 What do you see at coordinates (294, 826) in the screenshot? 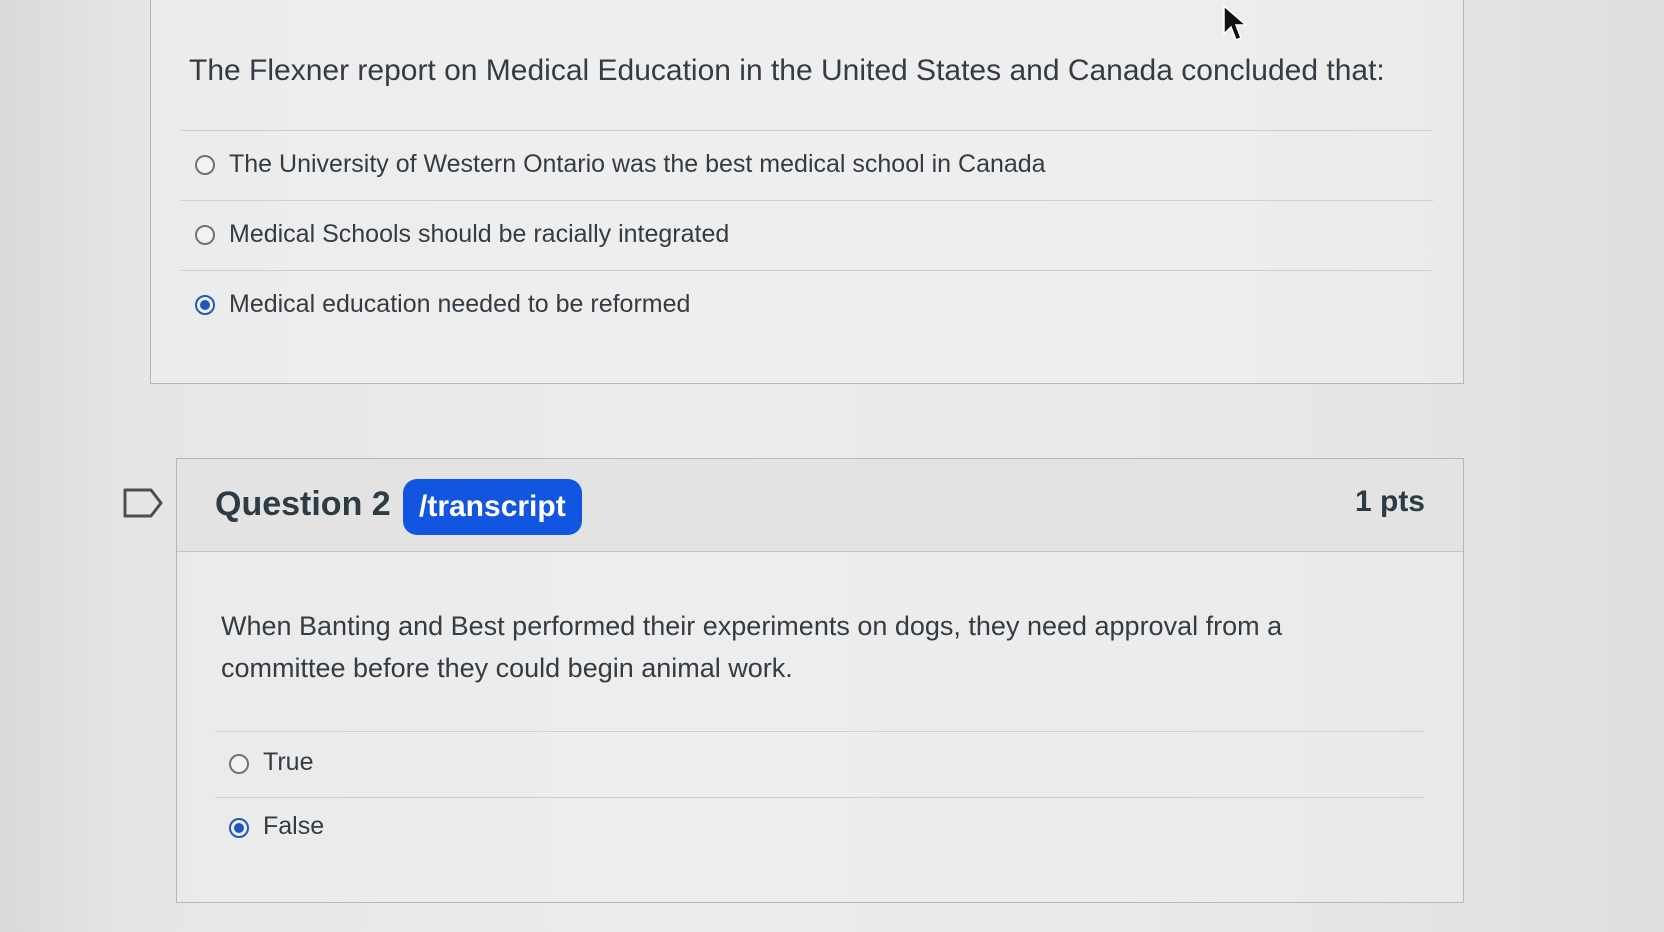
I see `answer-label: False` at bounding box center [294, 826].